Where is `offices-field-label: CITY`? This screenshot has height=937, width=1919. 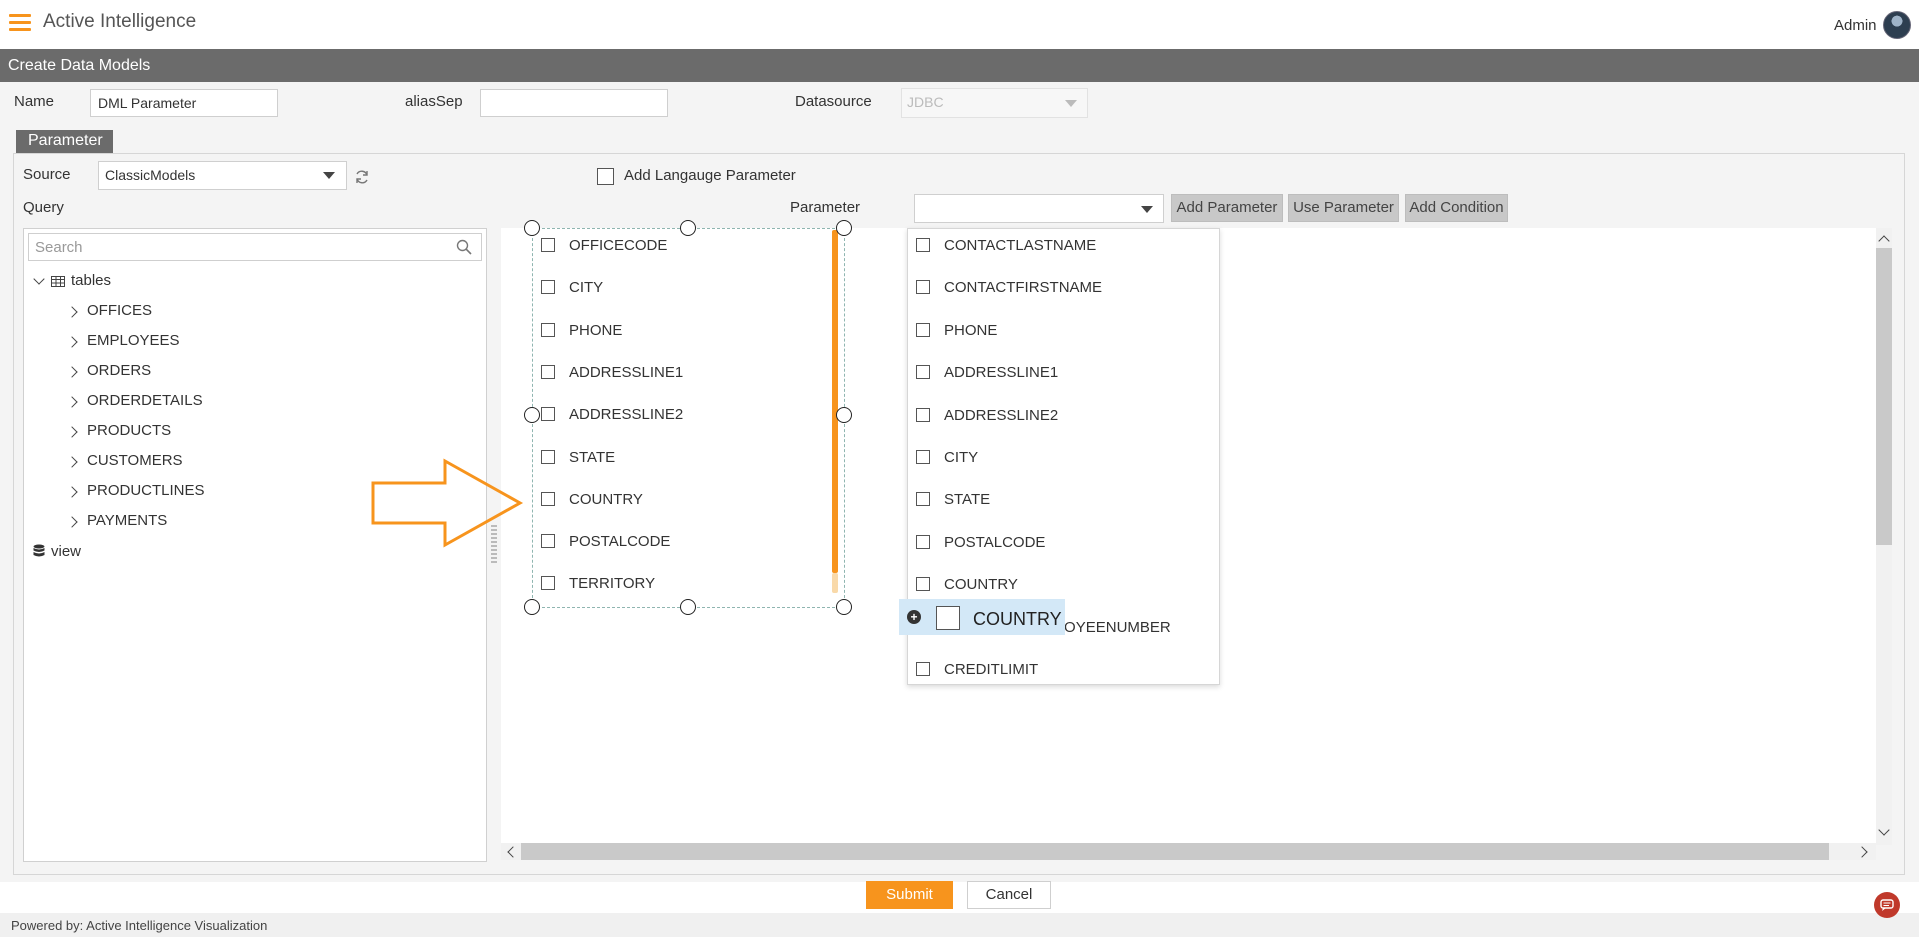 offices-field-label: CITY is located at coordinates (586, 288).